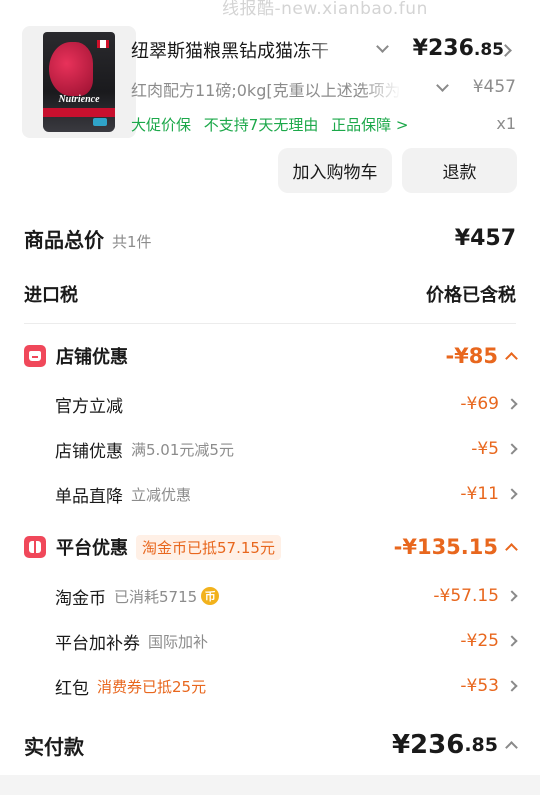  I want to click on coin-icon: 币, so click(210, 596).